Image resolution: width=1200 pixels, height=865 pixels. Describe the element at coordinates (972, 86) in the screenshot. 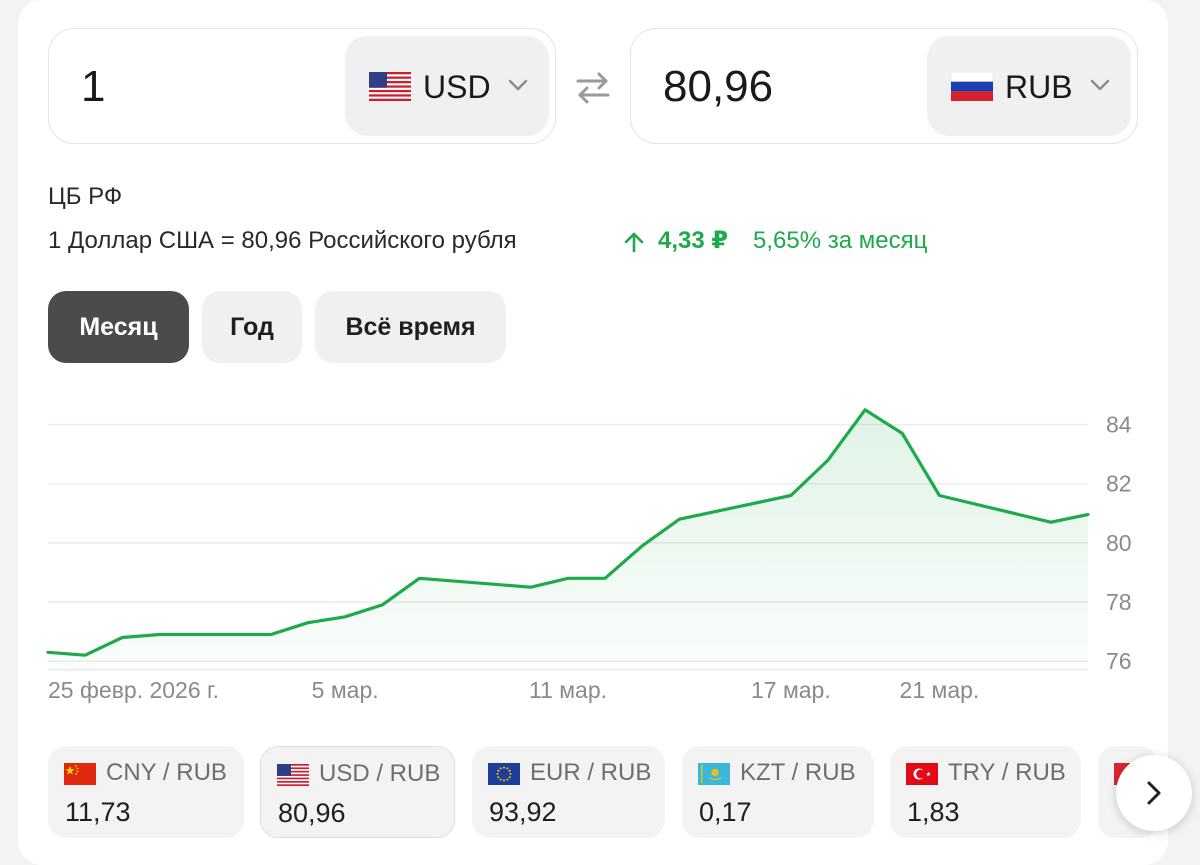

I see `russia-flag-icon` at that location.